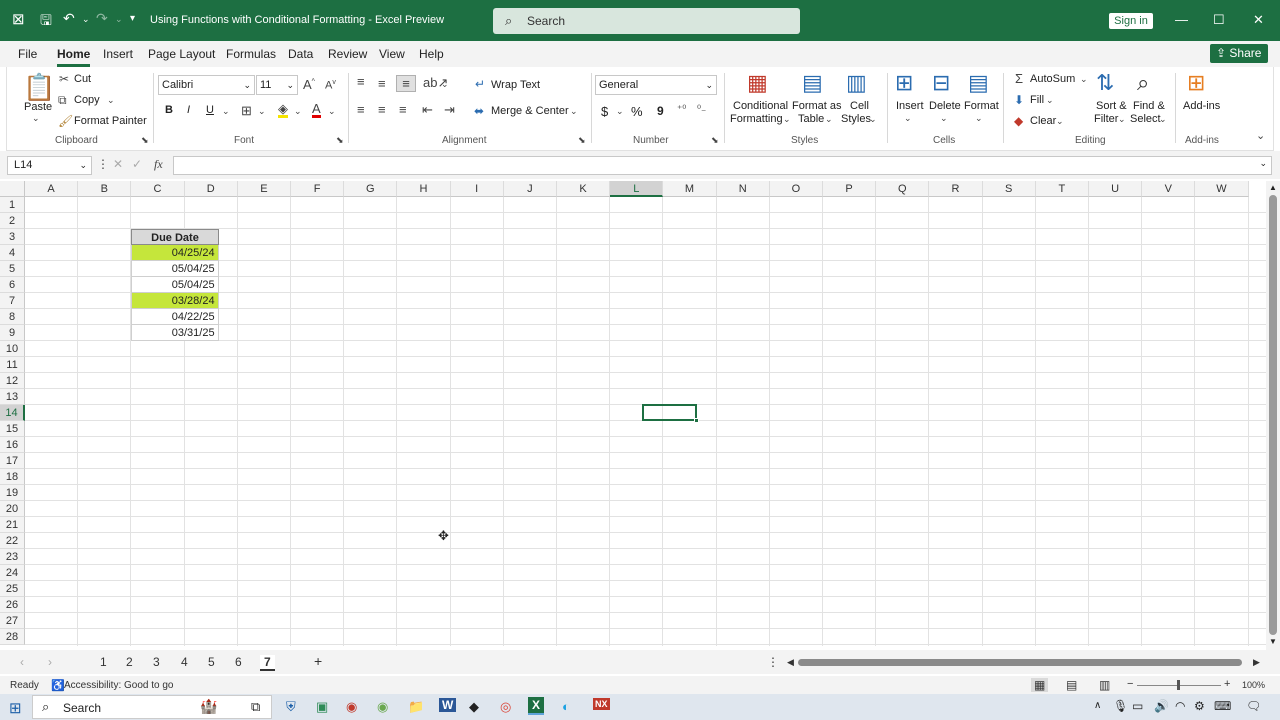 This screenshot has height=720, width=1280. Describe the element at coordinates (12, 365) in the screenshot. I see `row-header-11: 11` at that location.